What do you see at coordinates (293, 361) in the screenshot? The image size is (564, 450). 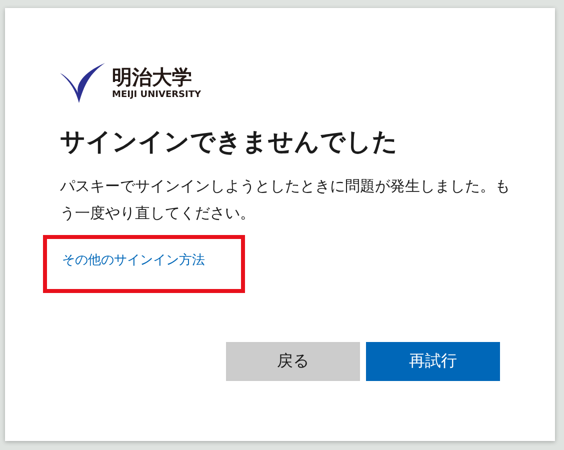 I see `back-button: 戻る` at bounding box center [293, 361].